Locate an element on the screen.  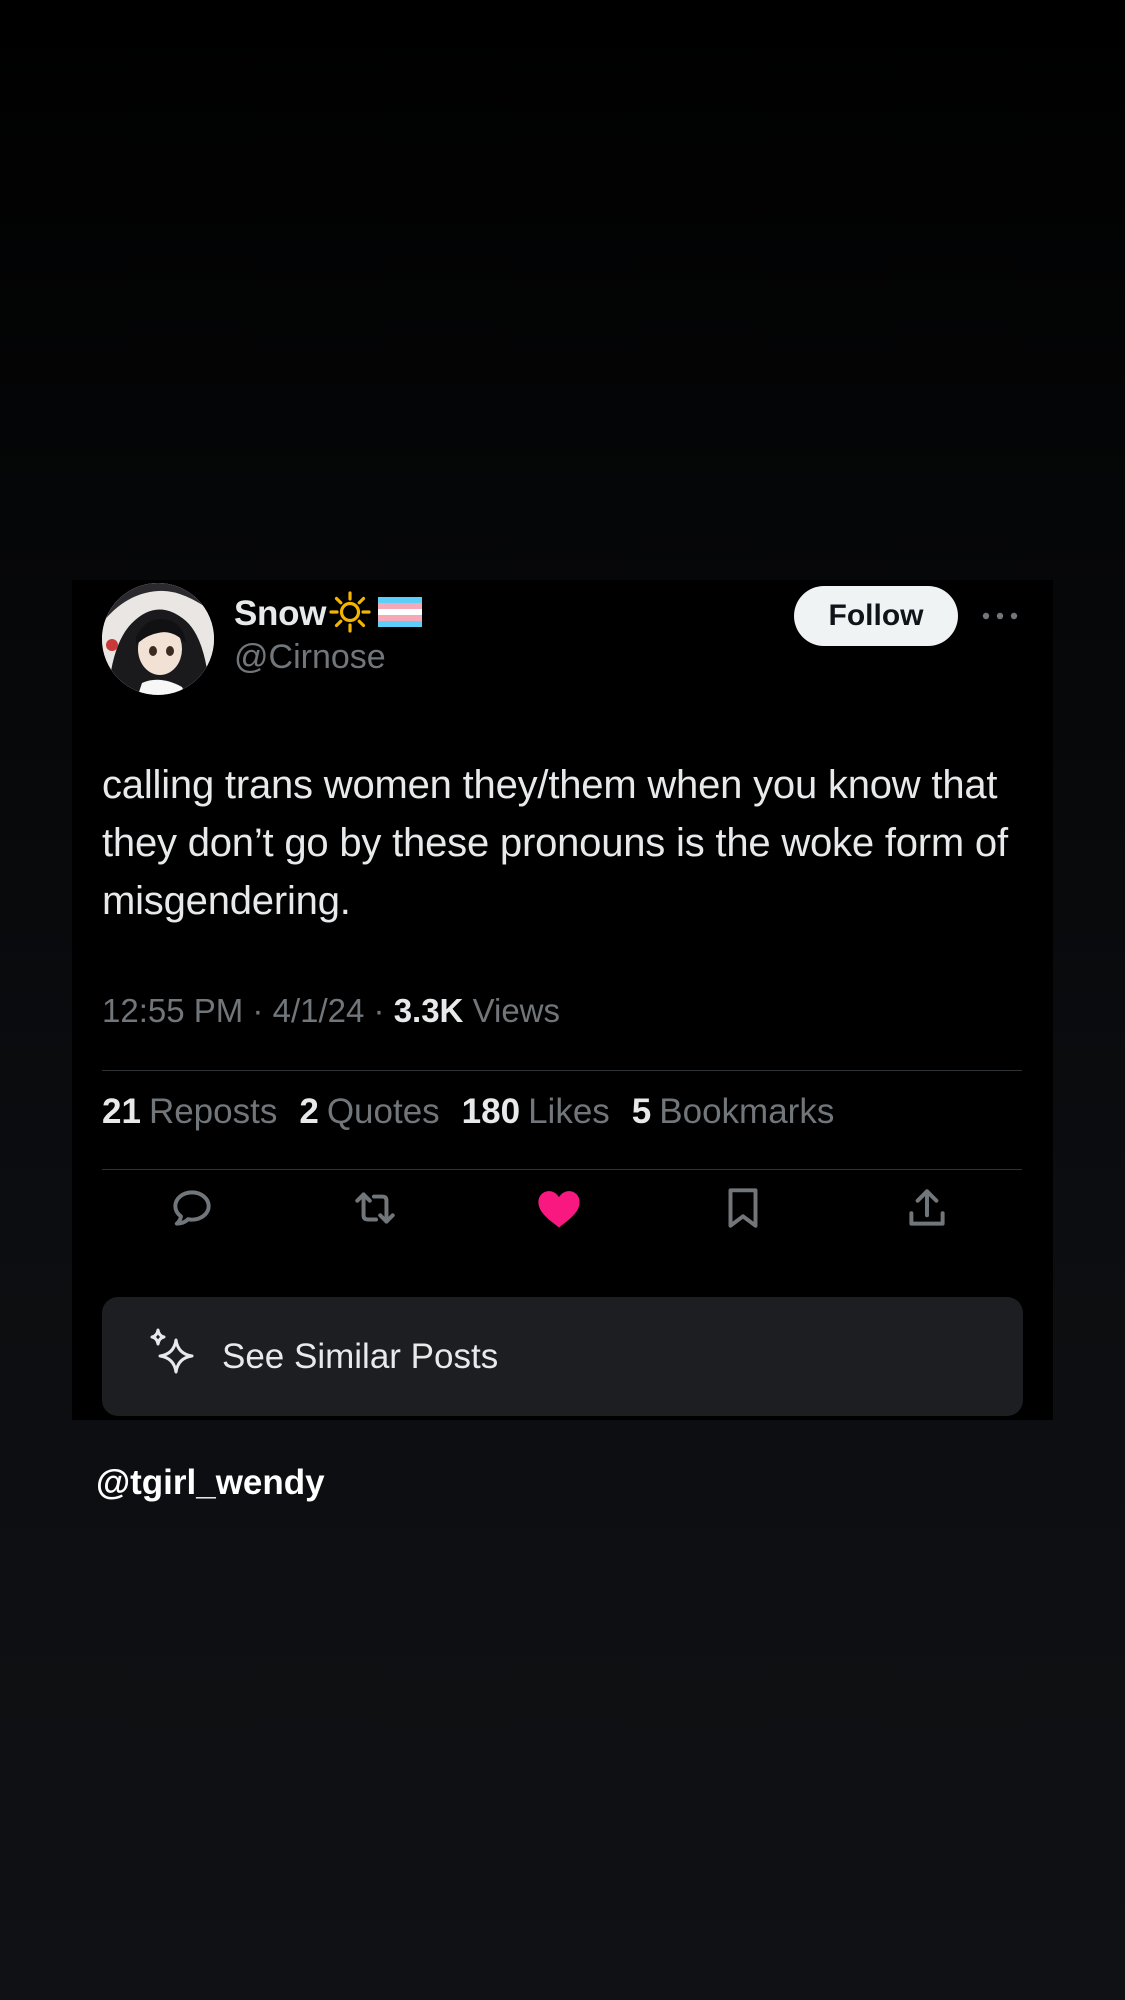
reposts-label: Reposts is located at coordinates (213, 1111).